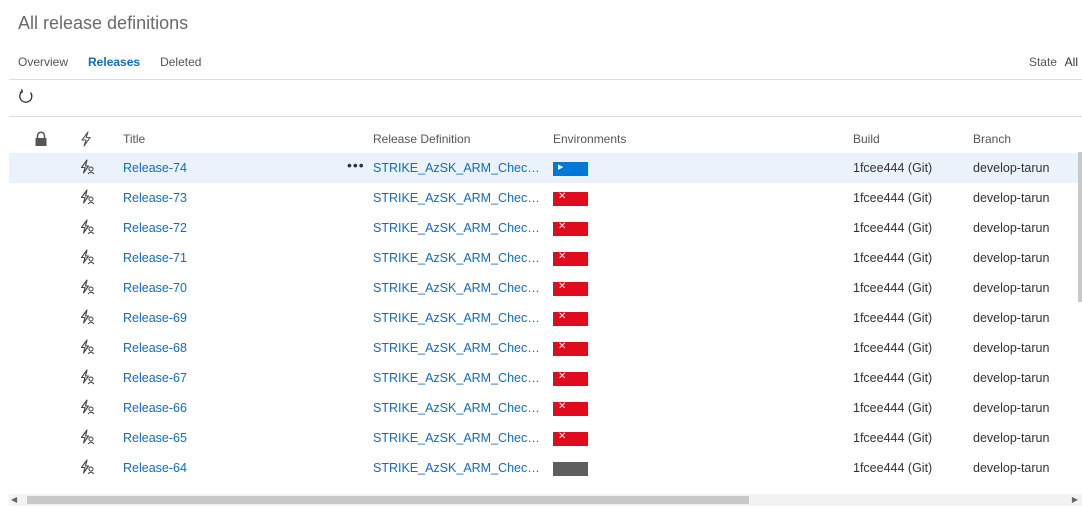  Describe the element at coordinates (561, 167) in the screenshot. I see `in-progress-icon: ▶` at that location.